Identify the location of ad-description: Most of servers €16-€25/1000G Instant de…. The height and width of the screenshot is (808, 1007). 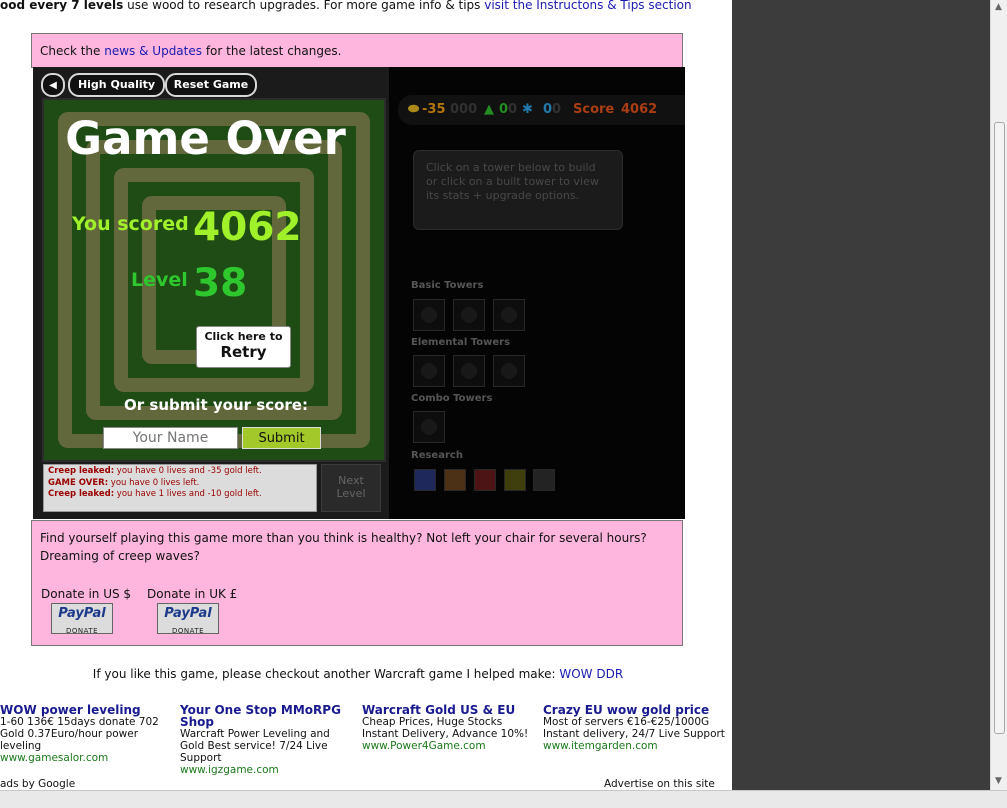
(634, 728).